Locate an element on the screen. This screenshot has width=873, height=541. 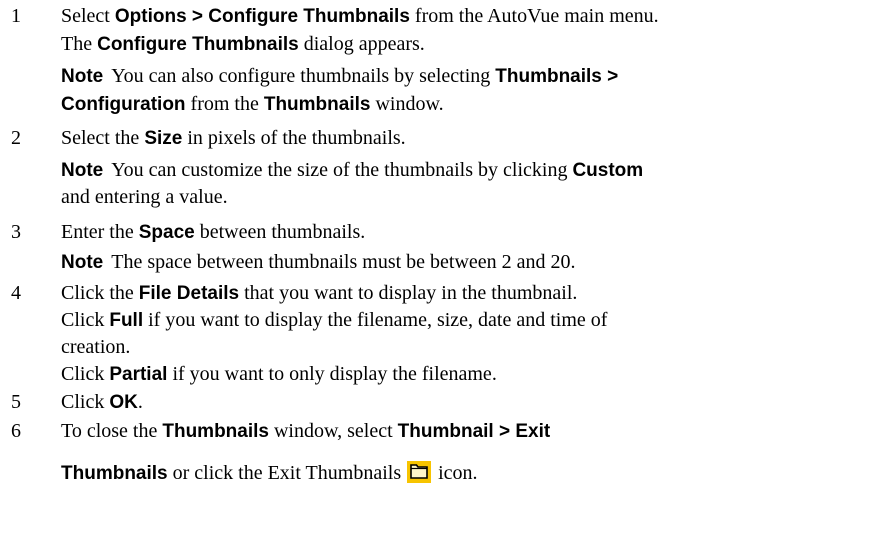
option-name: Partial is located at coordinates (138, 374).